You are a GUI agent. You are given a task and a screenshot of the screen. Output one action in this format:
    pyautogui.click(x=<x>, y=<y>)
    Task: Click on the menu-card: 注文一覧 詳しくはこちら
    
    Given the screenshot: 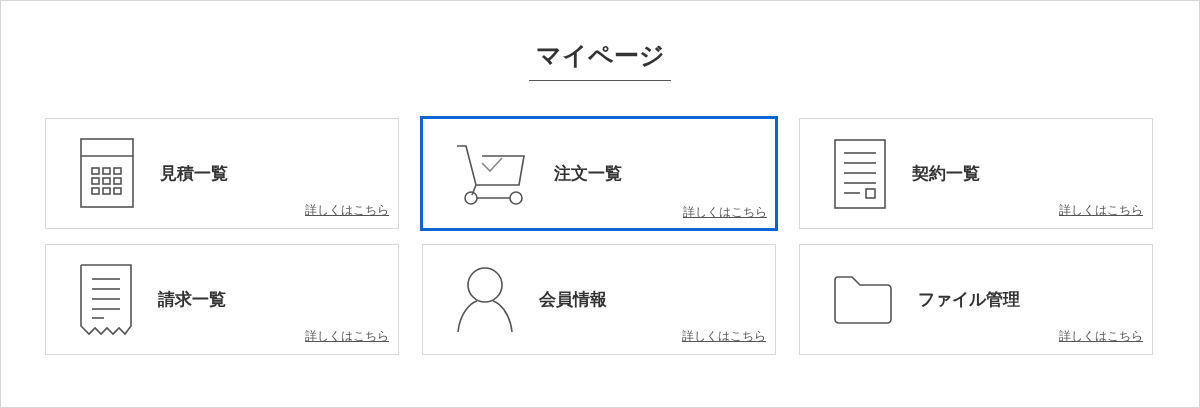 What is the action you would take?
    pyautogui.click(x=599, y=173)
    